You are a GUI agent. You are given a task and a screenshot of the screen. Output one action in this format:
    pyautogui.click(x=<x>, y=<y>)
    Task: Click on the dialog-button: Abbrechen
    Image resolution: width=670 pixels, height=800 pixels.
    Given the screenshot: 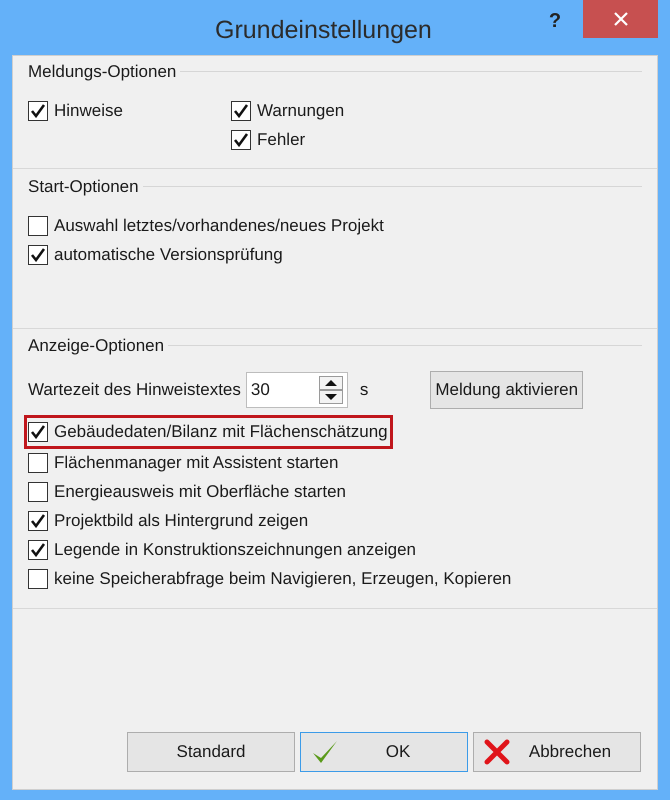 What is the action you would take?
    pyautogui.click(x=557, y=752)
    